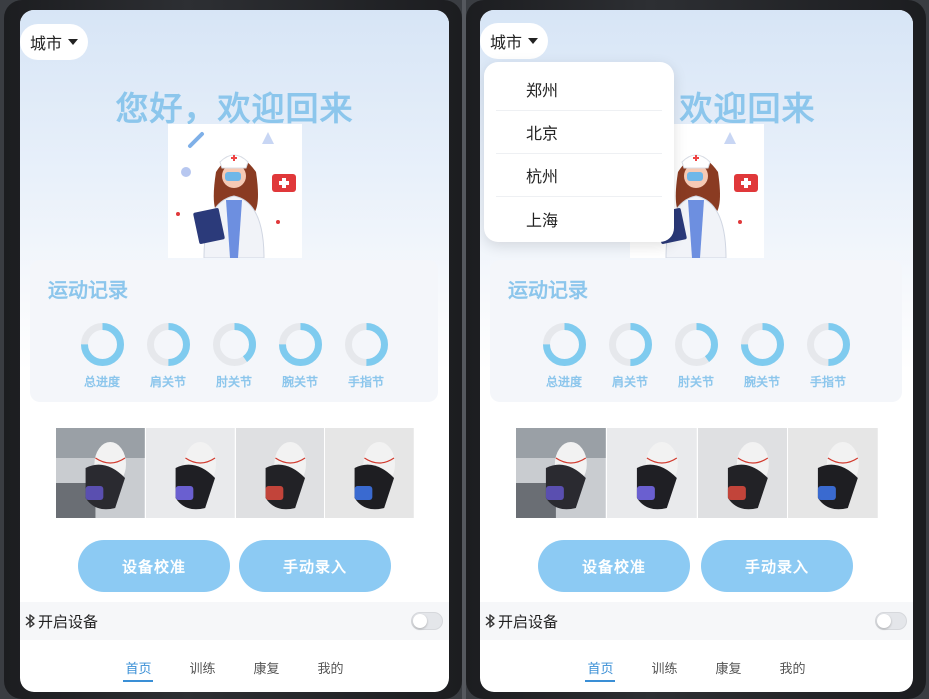 The width and height of the screenshot is (929, 699). I want to click on city-option: 上海, so click(579, 218).